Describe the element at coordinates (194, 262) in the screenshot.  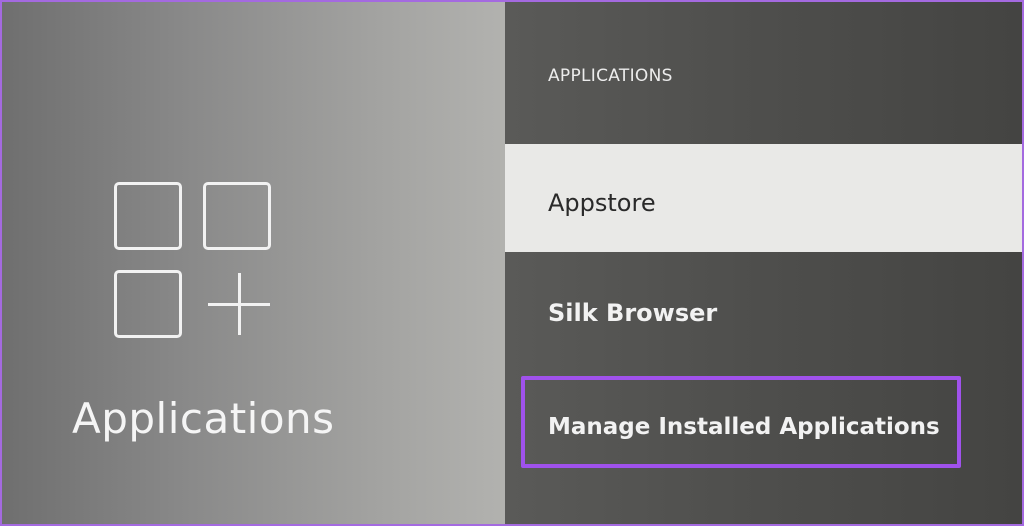
I see `applications-grid-plus-icon` at that location.